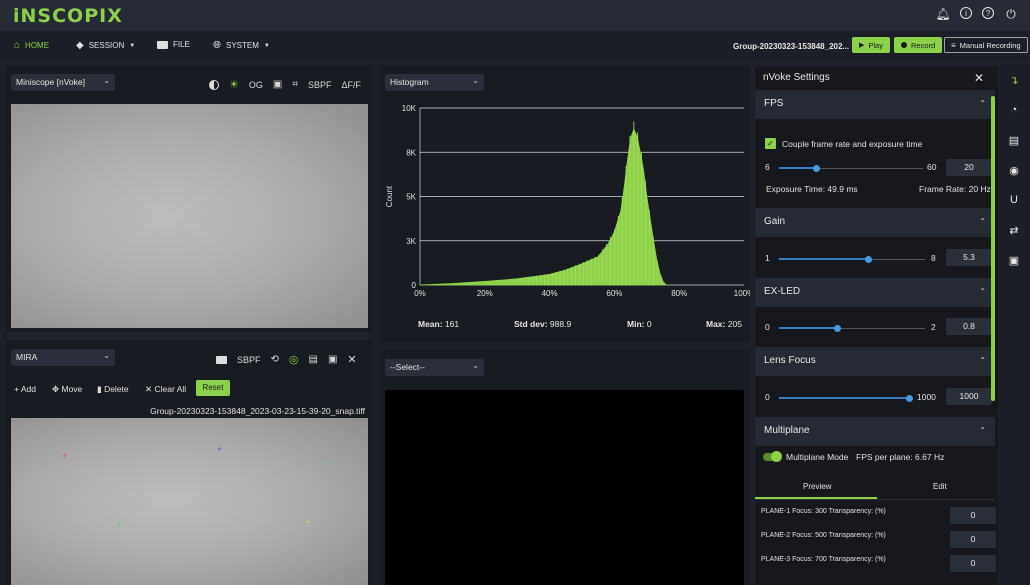 The image size is (1030, 585). Describe the element at coordinates (1014, 171) in the screenshot. I see `broadcast-icon: ◉` at that location.